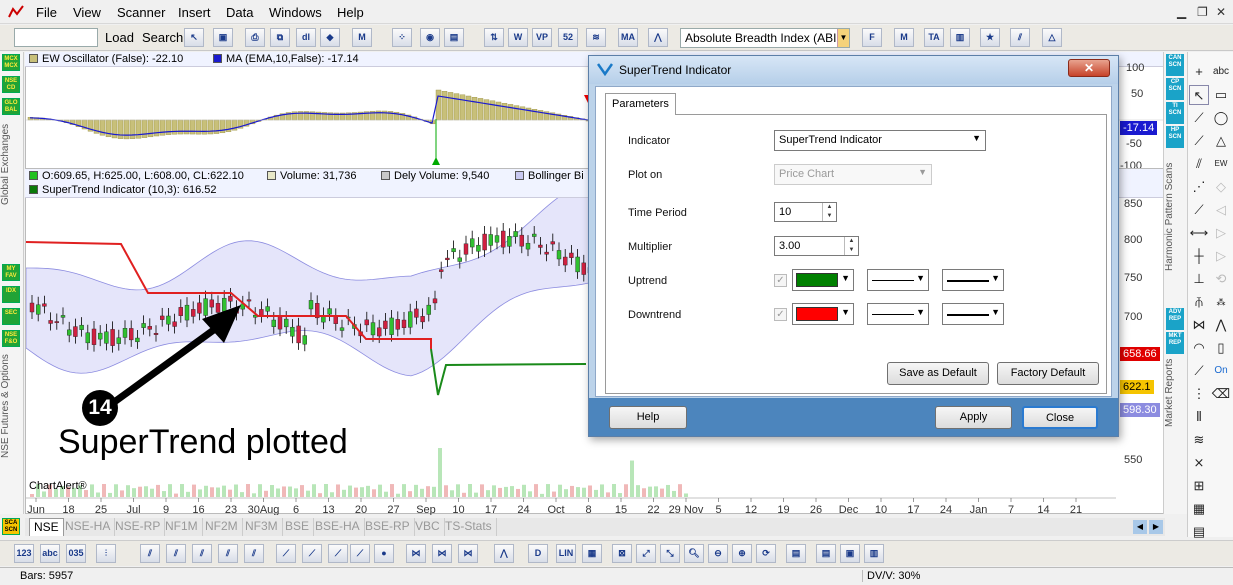 Image resolution: width=1233 pixels, height=585 pixels. What do you see at coordinates (646, 553) in the screenshot?
I see `expand-icon: ⤢` at bounding box center [646, 553].